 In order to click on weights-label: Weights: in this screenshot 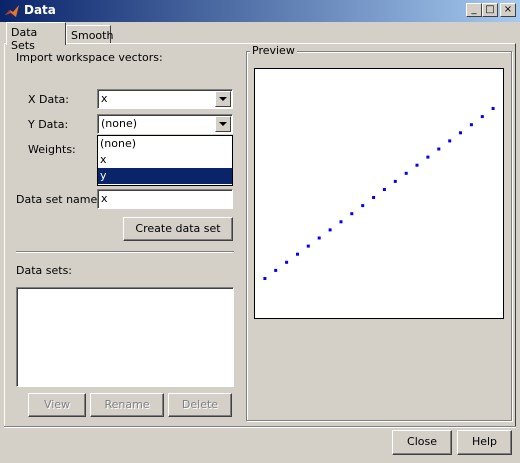, I will do `click(52, 149)`.